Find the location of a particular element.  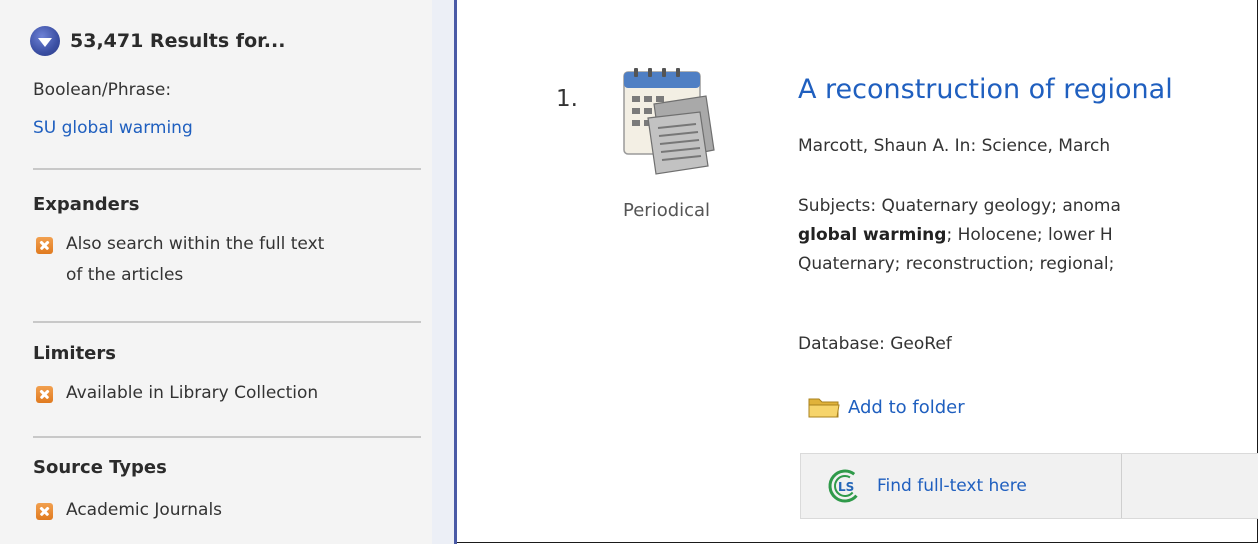

query-value-link: SU global warming is located at coordinates (113, 128).